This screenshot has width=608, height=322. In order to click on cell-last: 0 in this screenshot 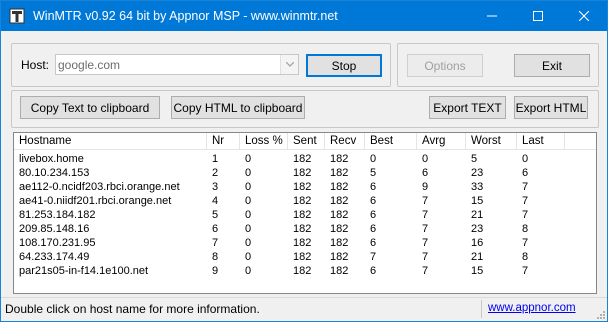, I will do `click(525, 159)`.